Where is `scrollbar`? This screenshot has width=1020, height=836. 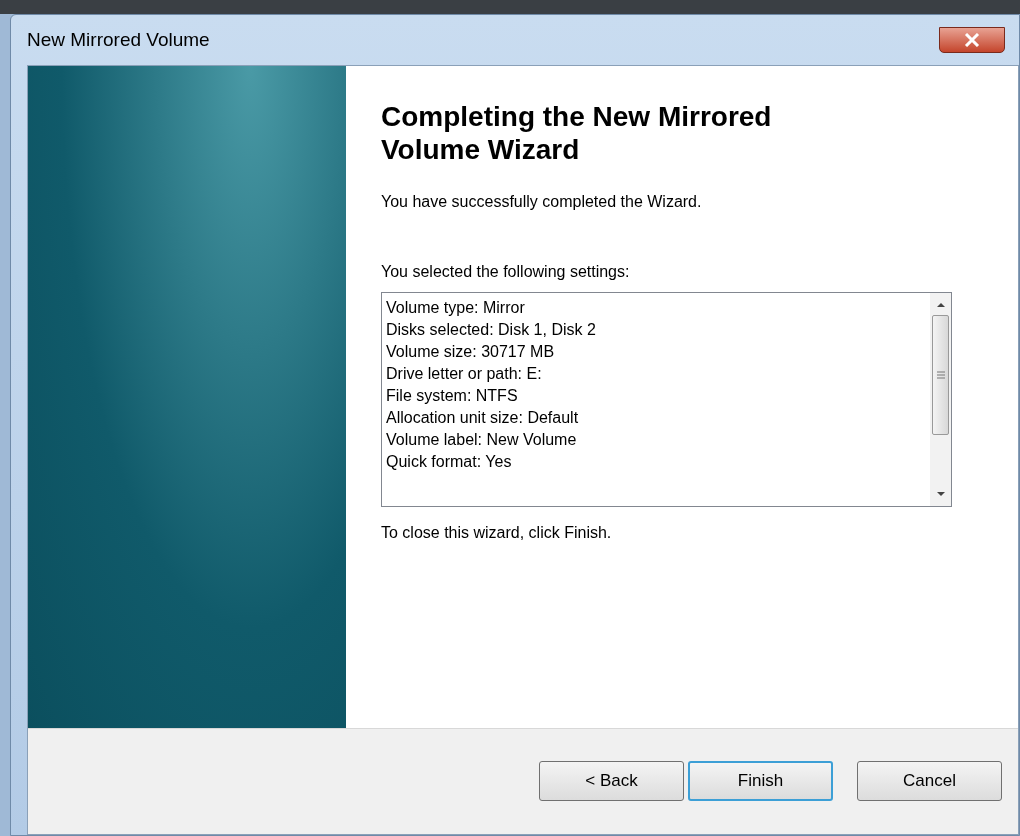
scrollbar is located at coordinates (940, 399).